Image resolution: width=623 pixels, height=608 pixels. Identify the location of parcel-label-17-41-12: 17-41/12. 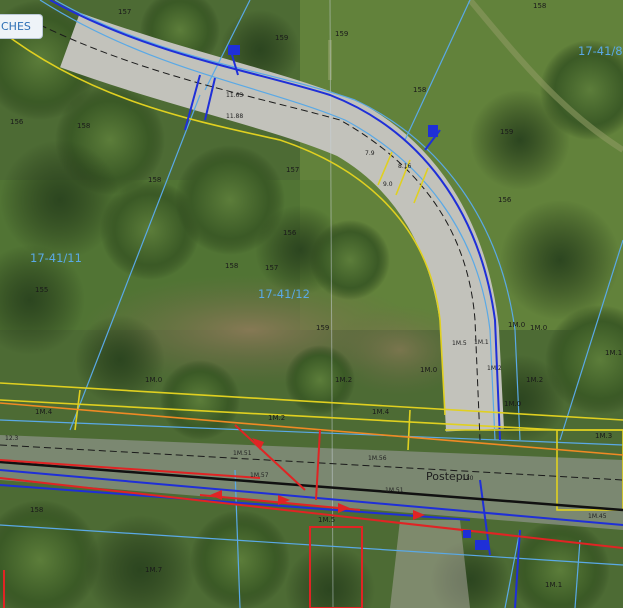
(284, 294).